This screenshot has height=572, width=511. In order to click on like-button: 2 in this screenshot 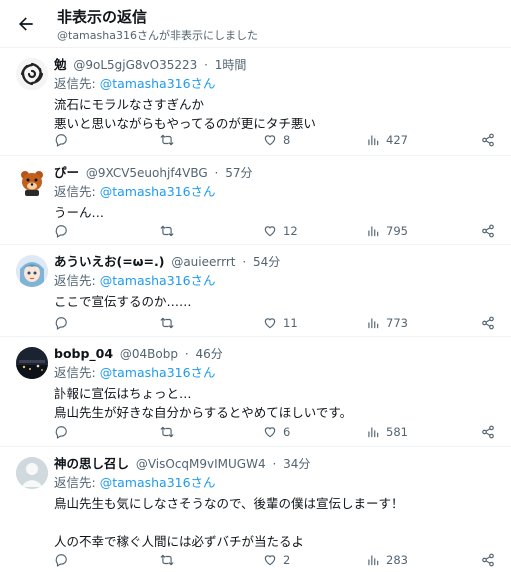, I will do `click(276, 560)`.